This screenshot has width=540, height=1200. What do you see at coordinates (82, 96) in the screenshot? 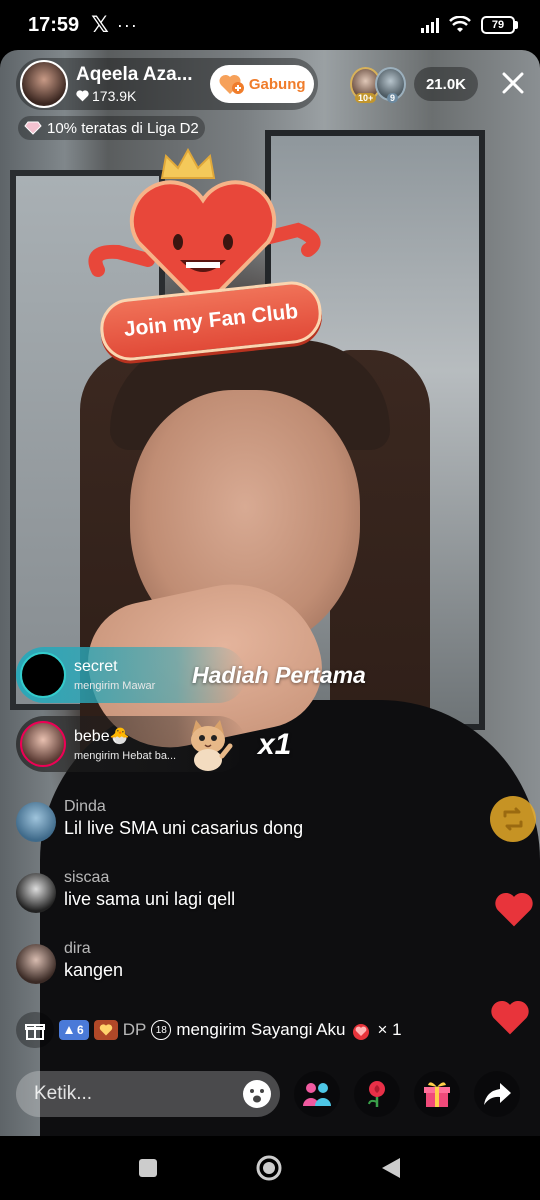
I see `heart-icon` at bounding box center [82, 96].